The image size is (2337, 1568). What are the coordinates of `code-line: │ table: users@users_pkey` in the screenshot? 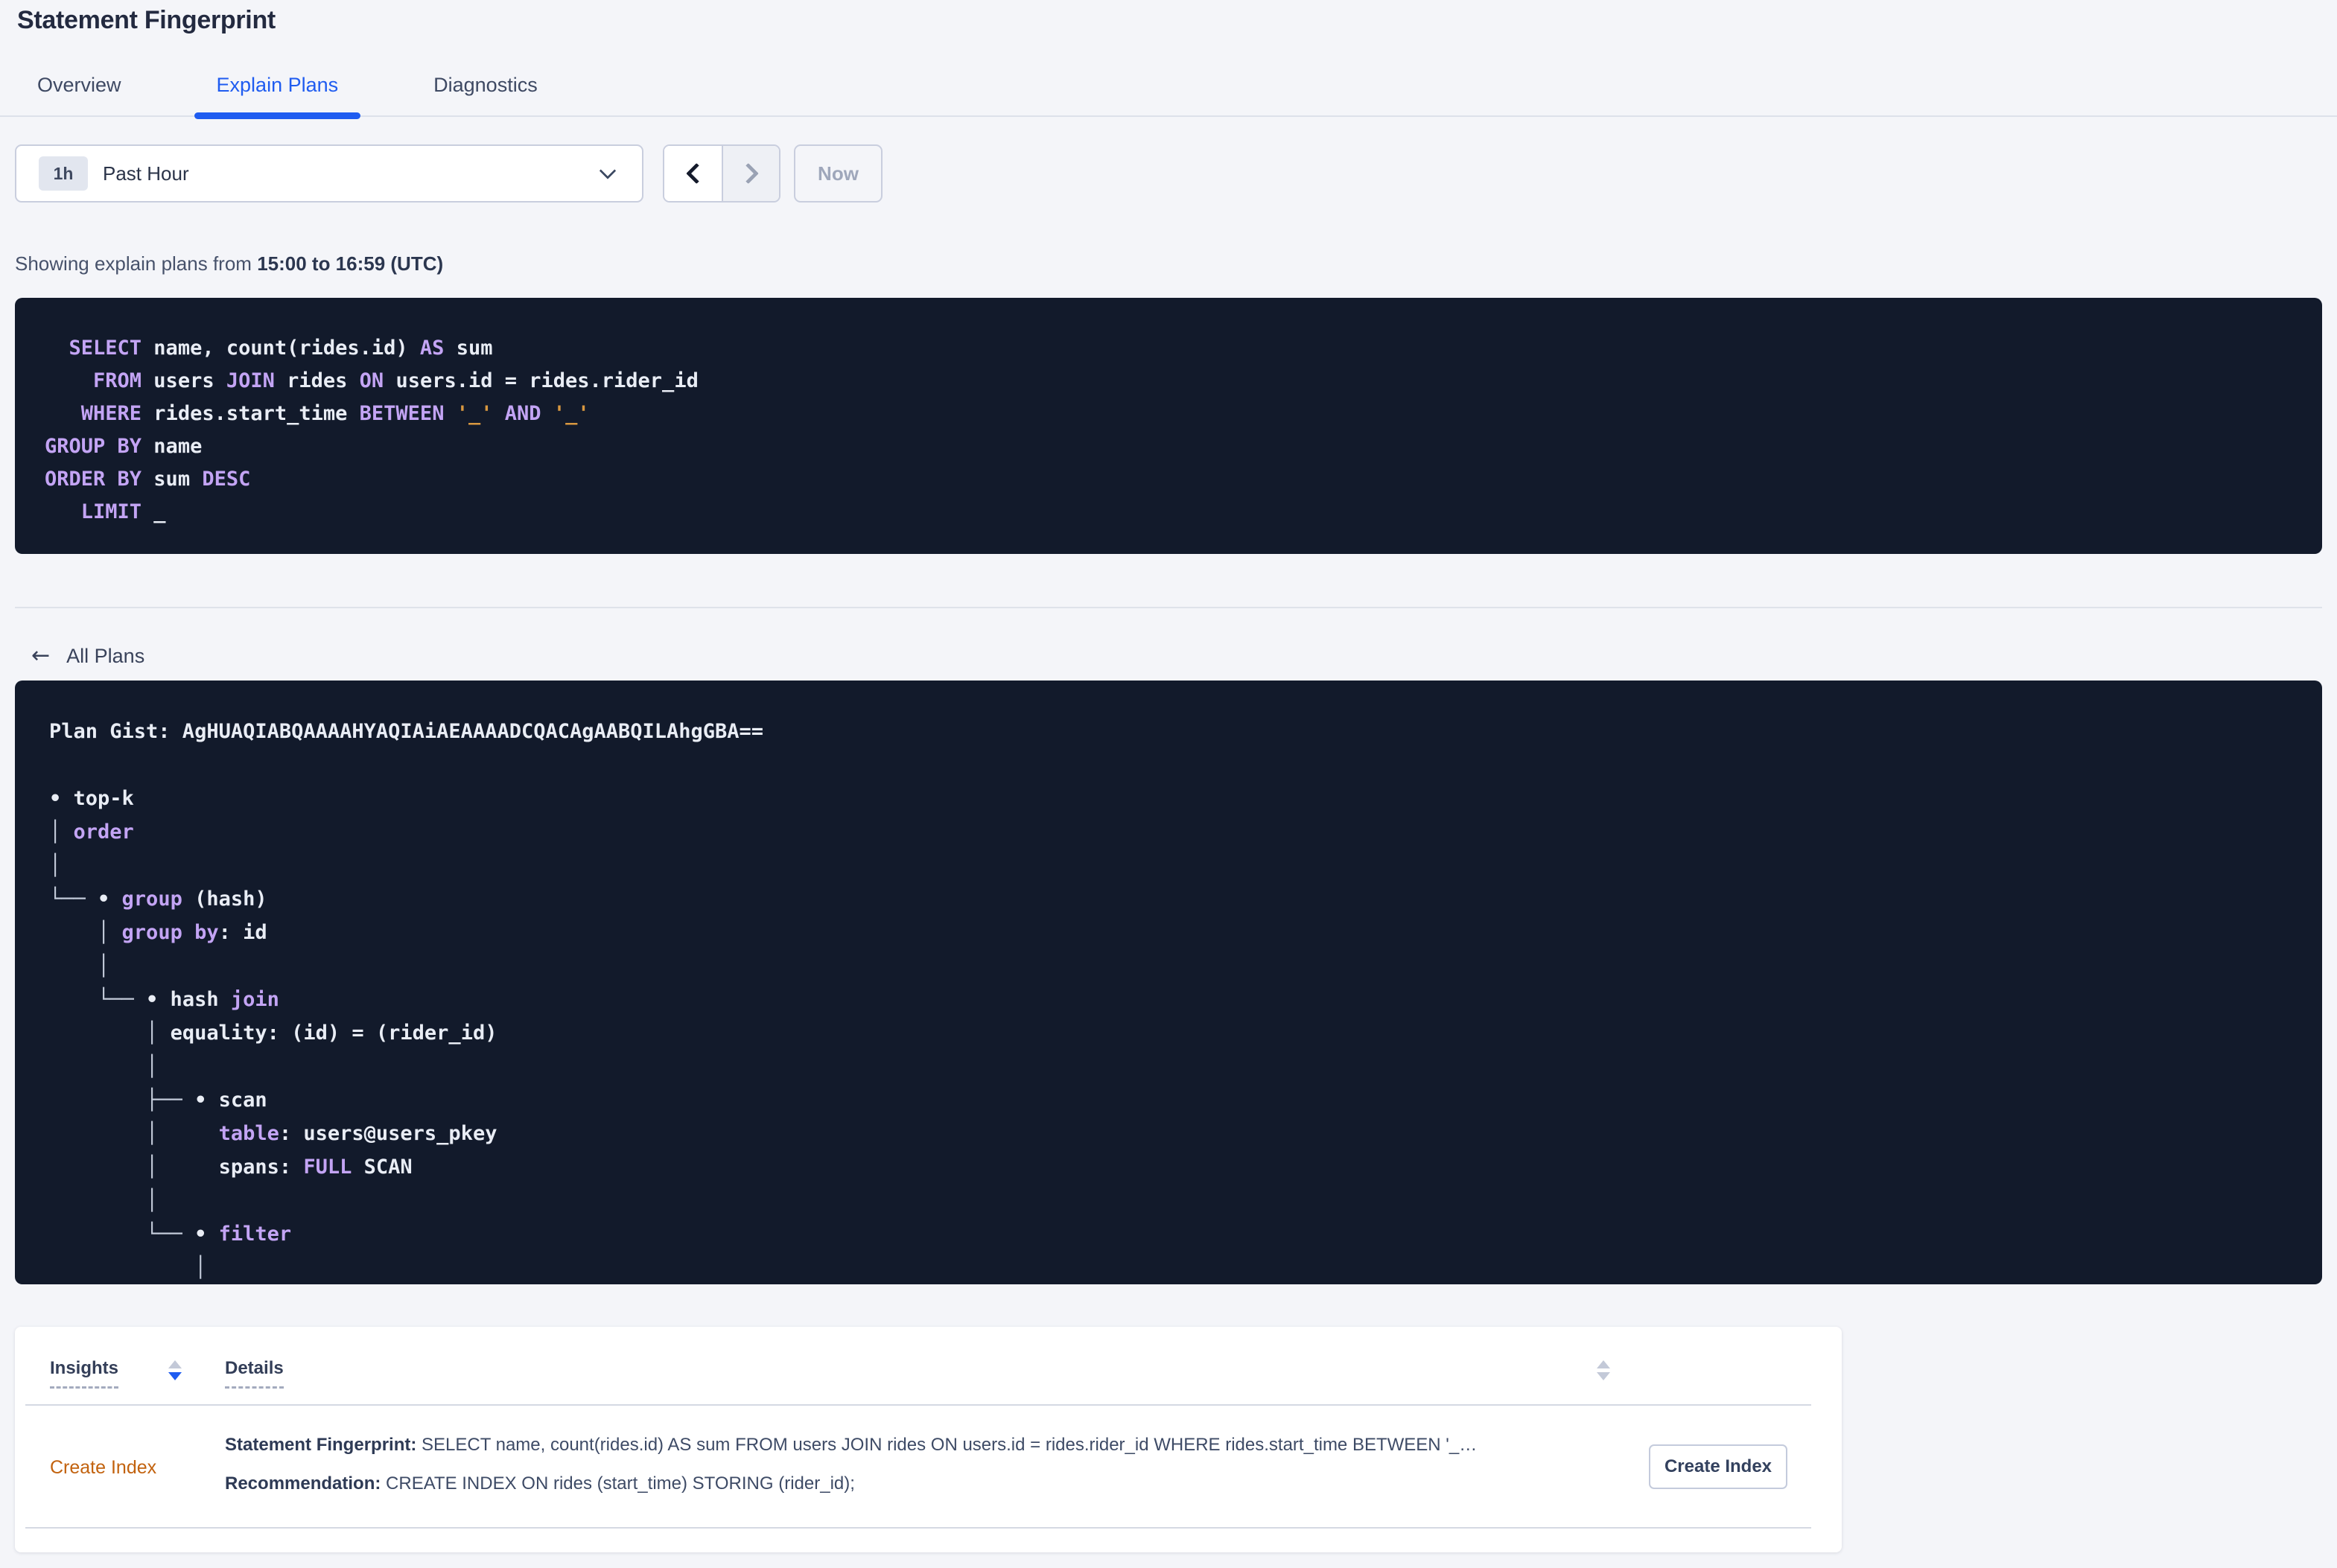 It's located at (273, 1133).